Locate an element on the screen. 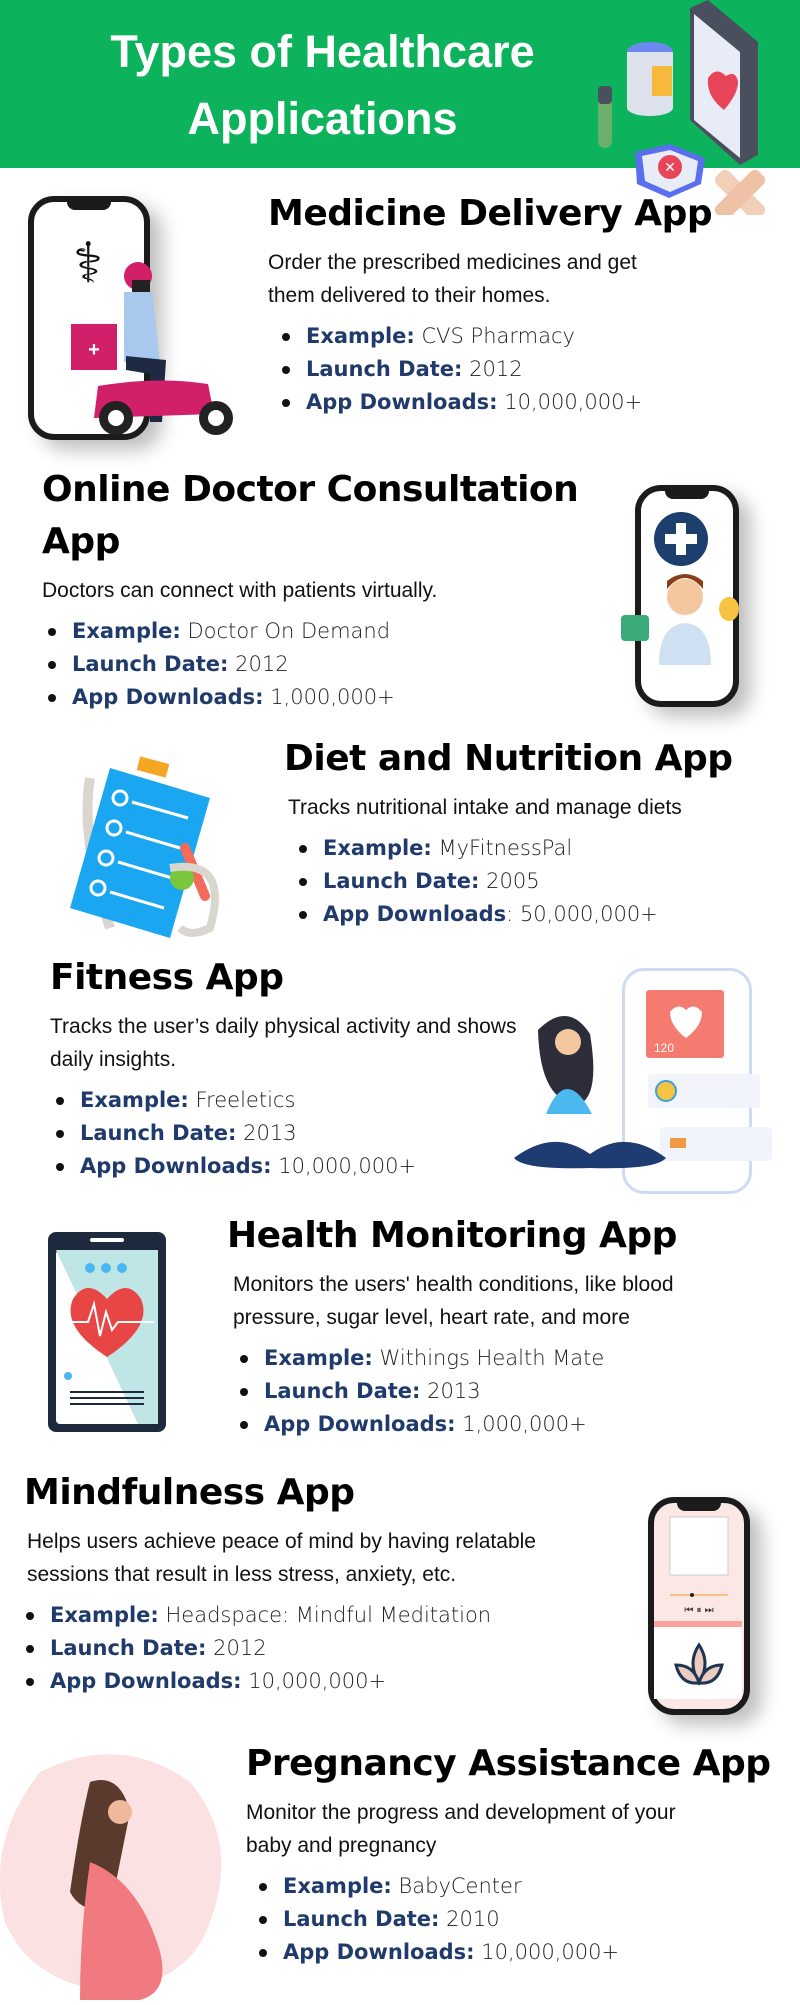  section-title: Fitness App is located at coordinates (167, 977).